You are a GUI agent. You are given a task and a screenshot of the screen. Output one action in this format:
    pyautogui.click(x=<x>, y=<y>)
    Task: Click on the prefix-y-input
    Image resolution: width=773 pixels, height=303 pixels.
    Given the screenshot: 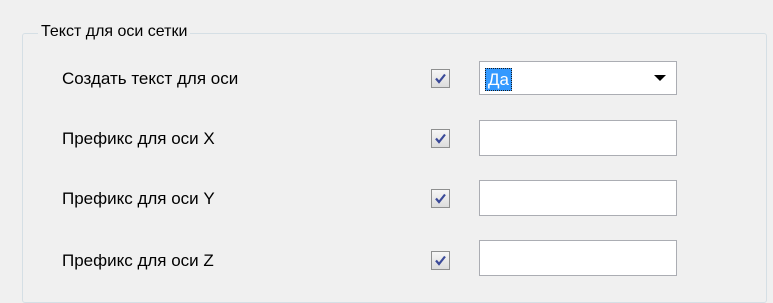 What is the action you would take?
    pyautogui.click(x=578, y=198)
    